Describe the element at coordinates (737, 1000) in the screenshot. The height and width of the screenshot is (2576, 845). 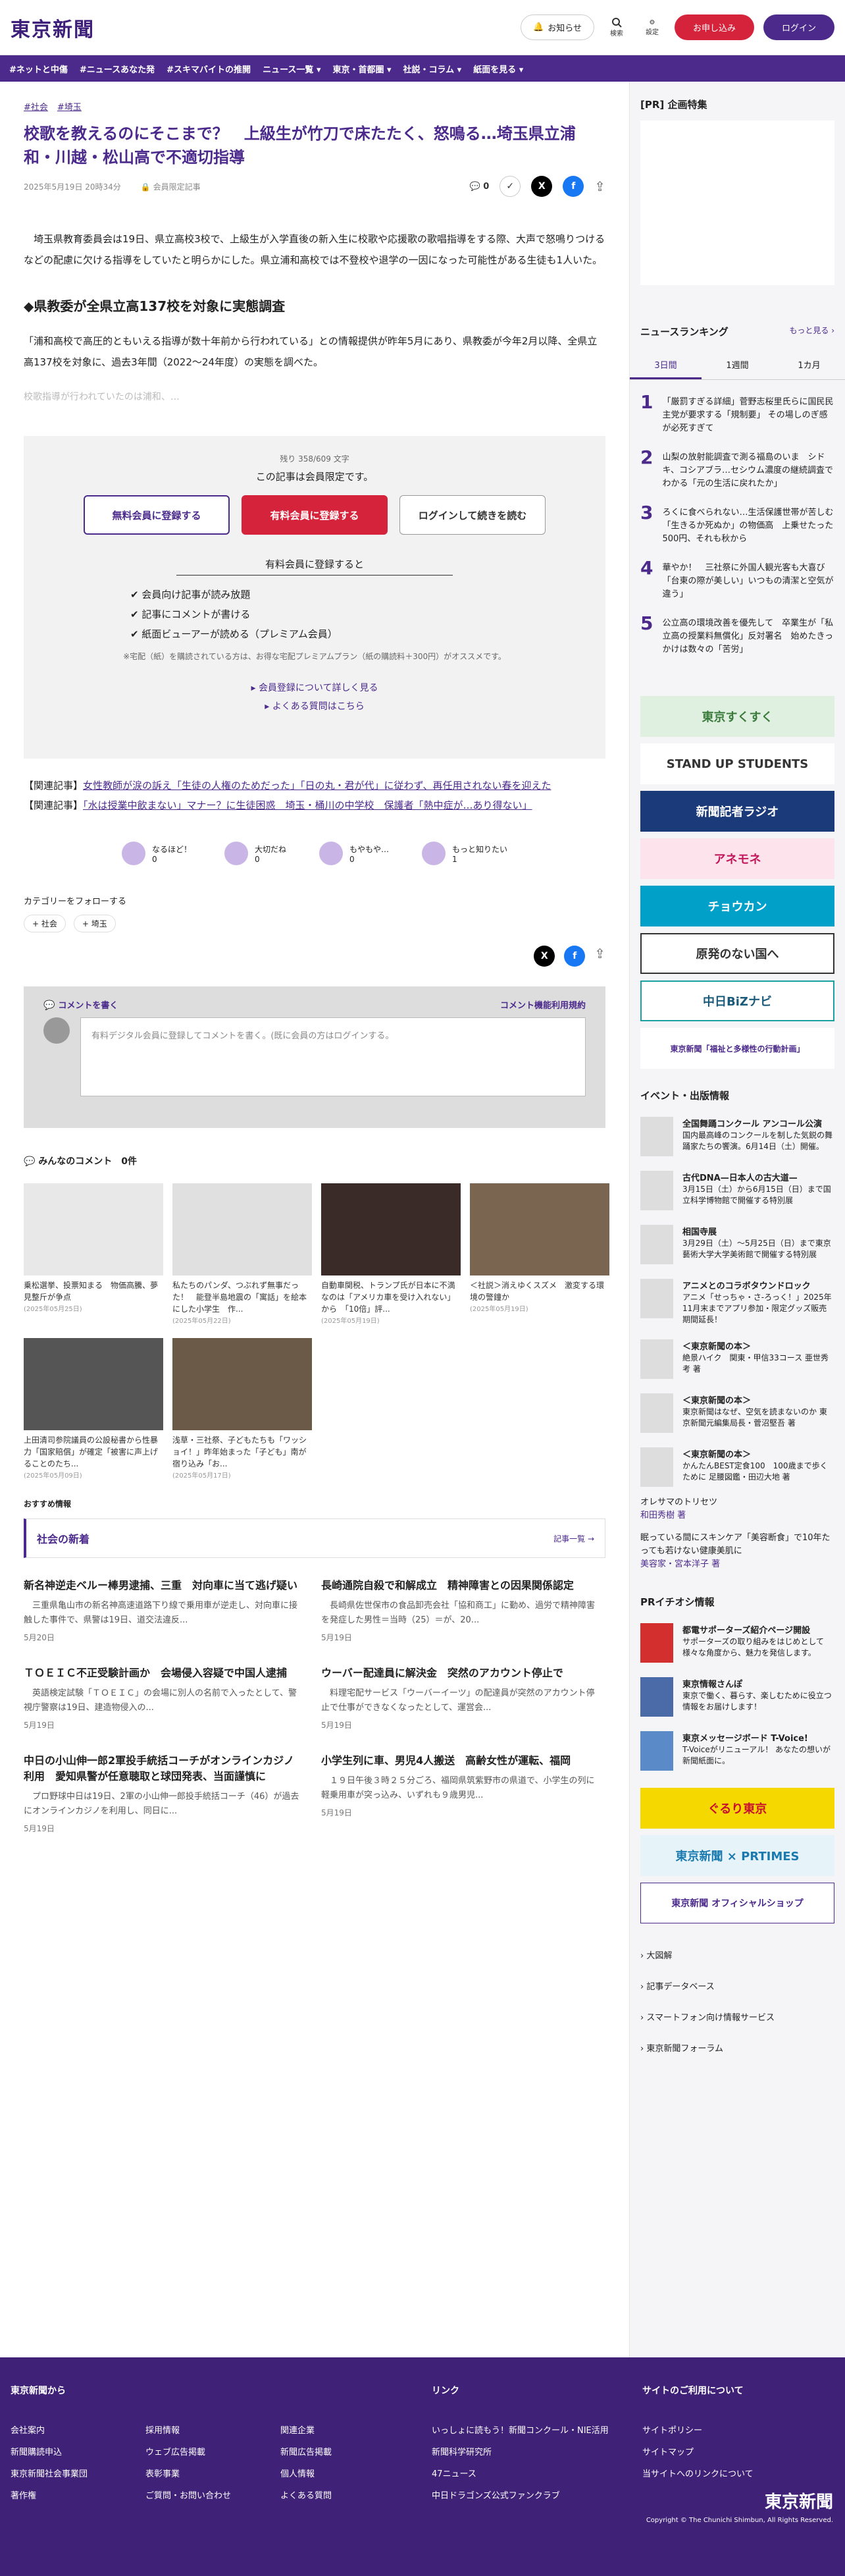
I see `banner-bizunavi: 中日BiZナビ` at that location.